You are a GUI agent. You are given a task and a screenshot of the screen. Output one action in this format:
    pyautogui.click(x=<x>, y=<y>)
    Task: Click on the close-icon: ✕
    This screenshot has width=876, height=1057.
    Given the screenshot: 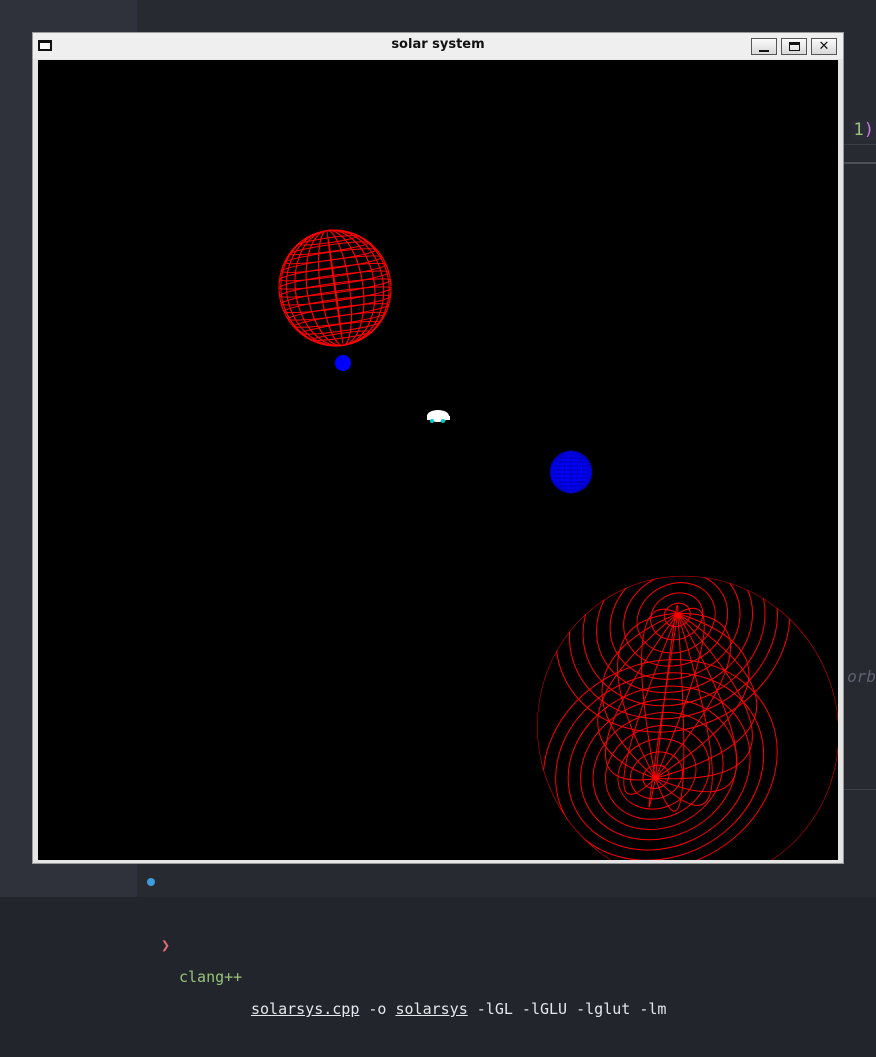 What is the action you would take?
    pyautogui.click(x=824, y=46)
    